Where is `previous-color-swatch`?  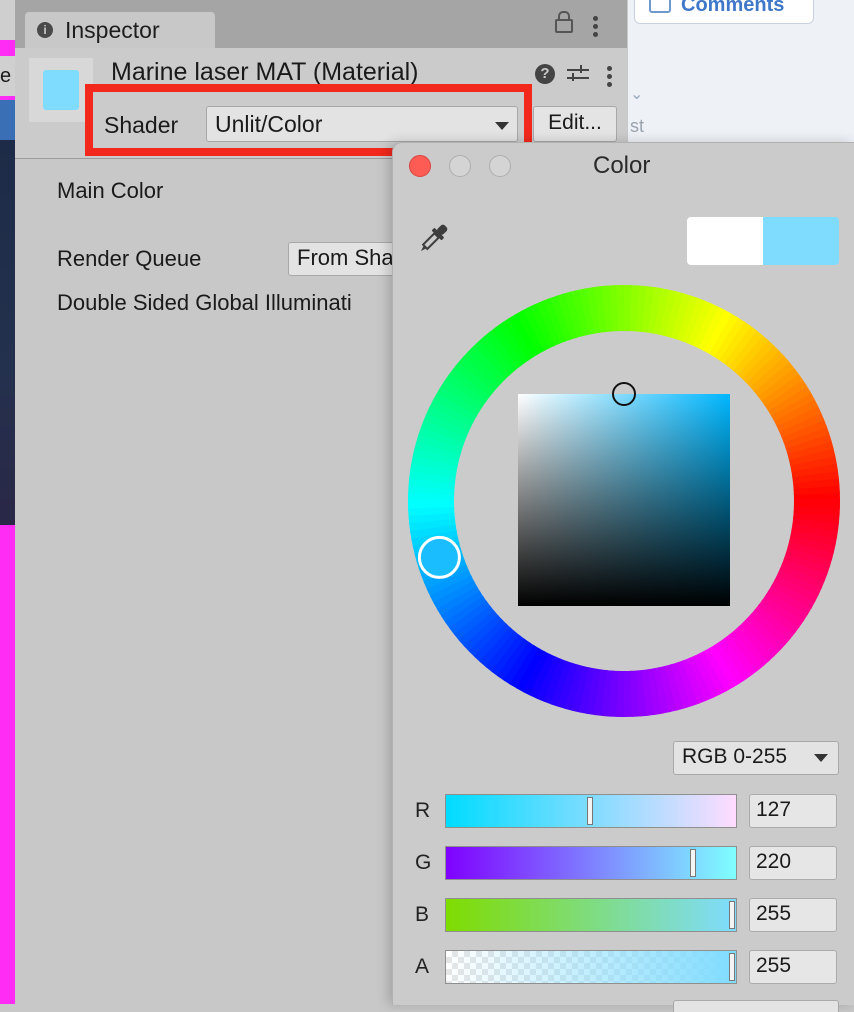
previous-color-swatch is located at coordinates (725, 241).